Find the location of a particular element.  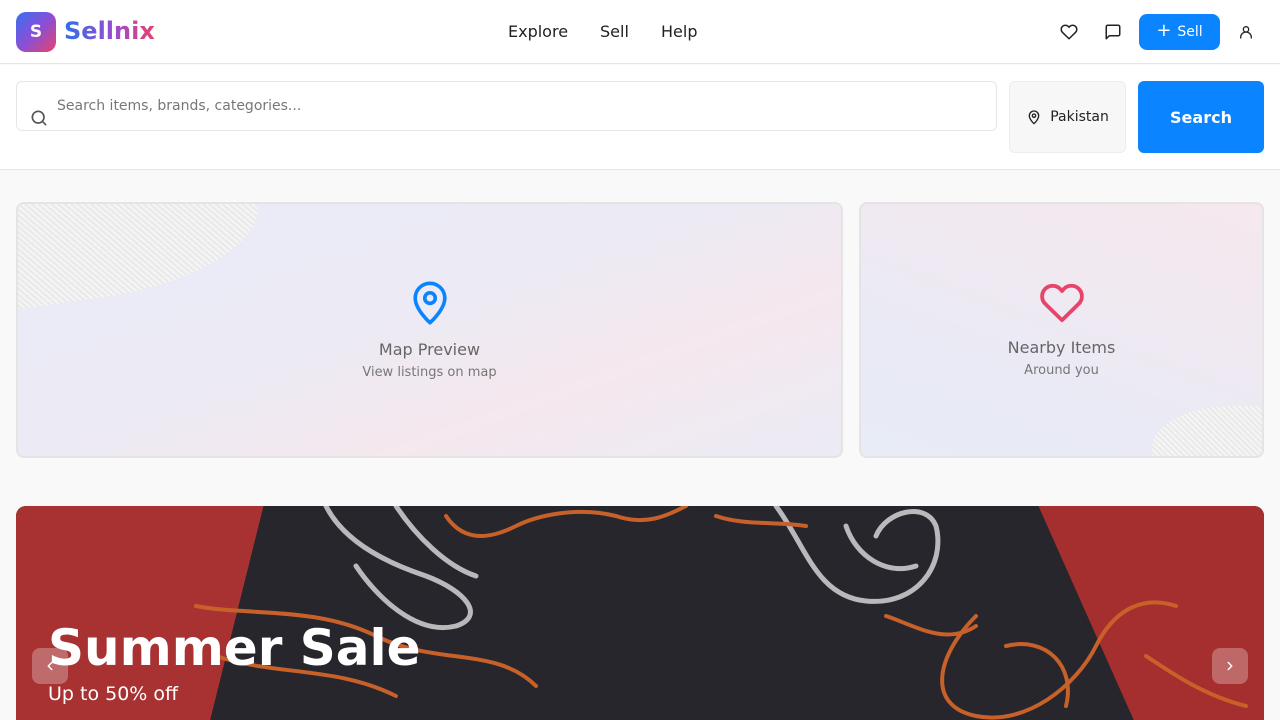

nearby-items-card: Nearby Items Around you is located at coordinates (1061, 330).